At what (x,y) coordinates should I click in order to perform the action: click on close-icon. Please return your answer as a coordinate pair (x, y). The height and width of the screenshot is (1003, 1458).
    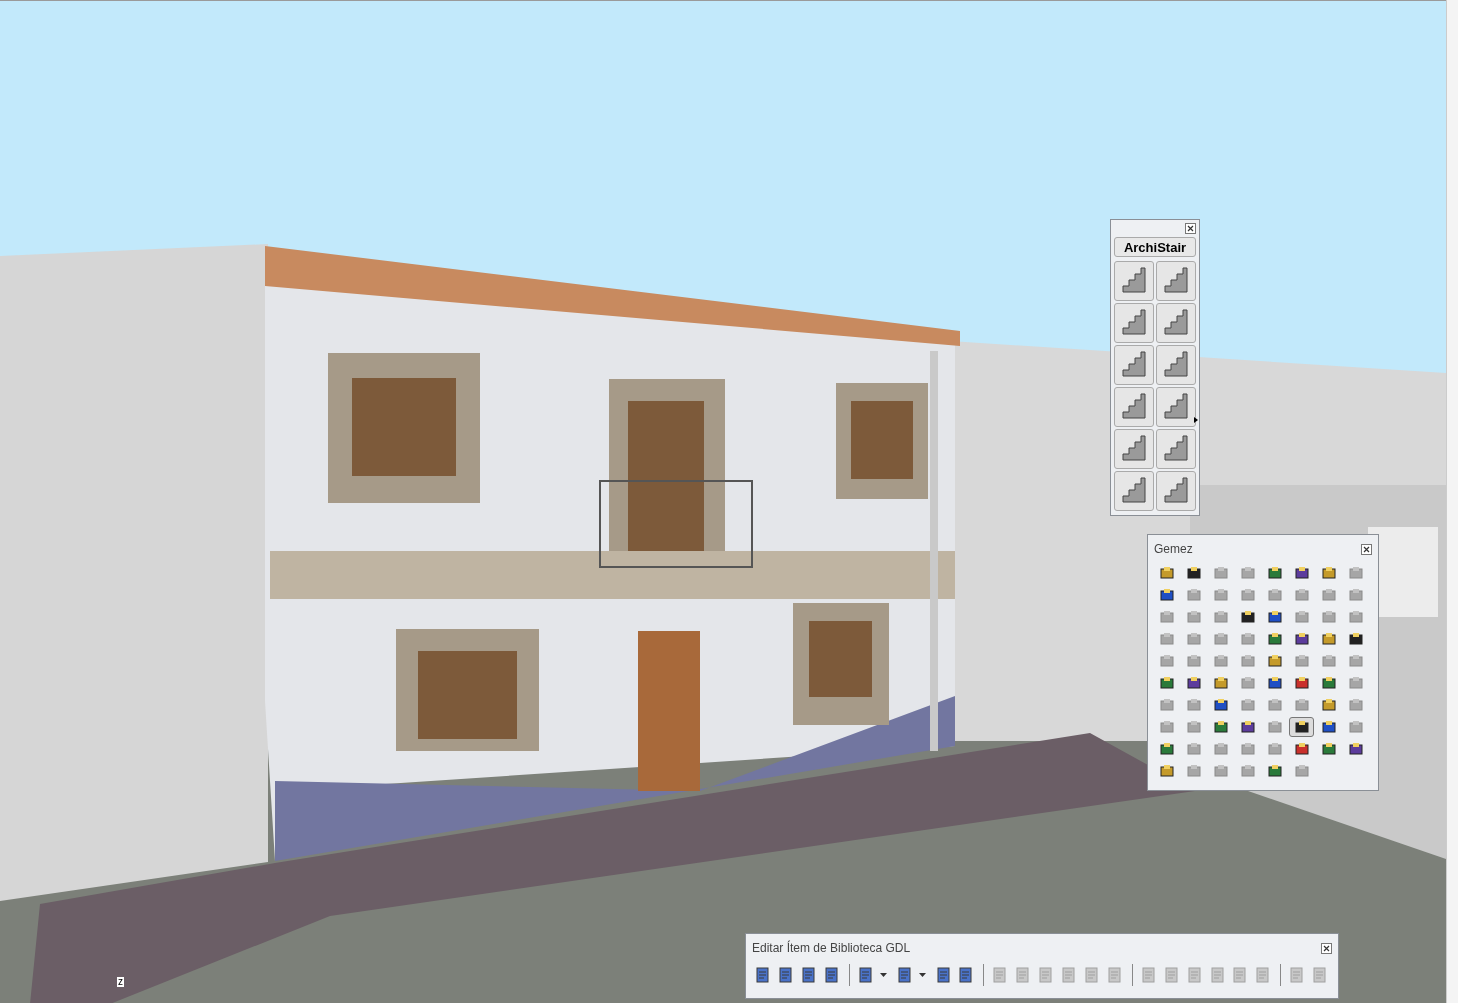
    Looking at the image, I should click on (1366, 549).